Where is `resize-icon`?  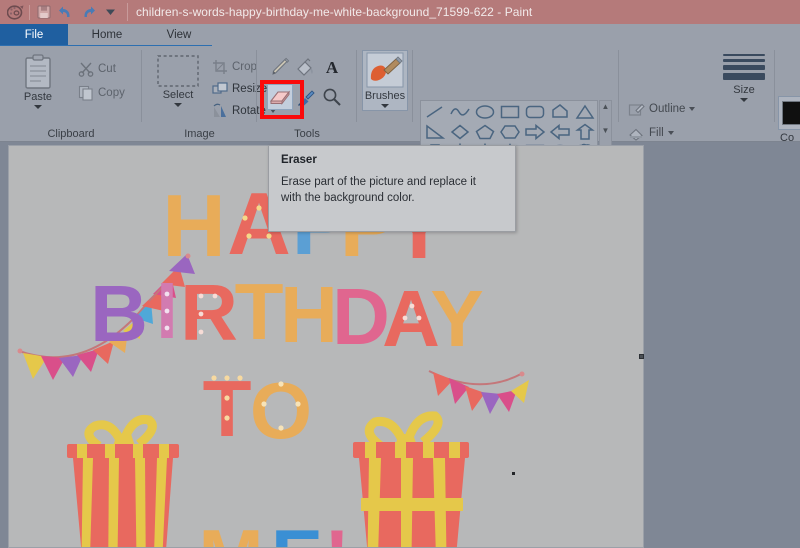
resize-icon is located at coordinates (220, 88).